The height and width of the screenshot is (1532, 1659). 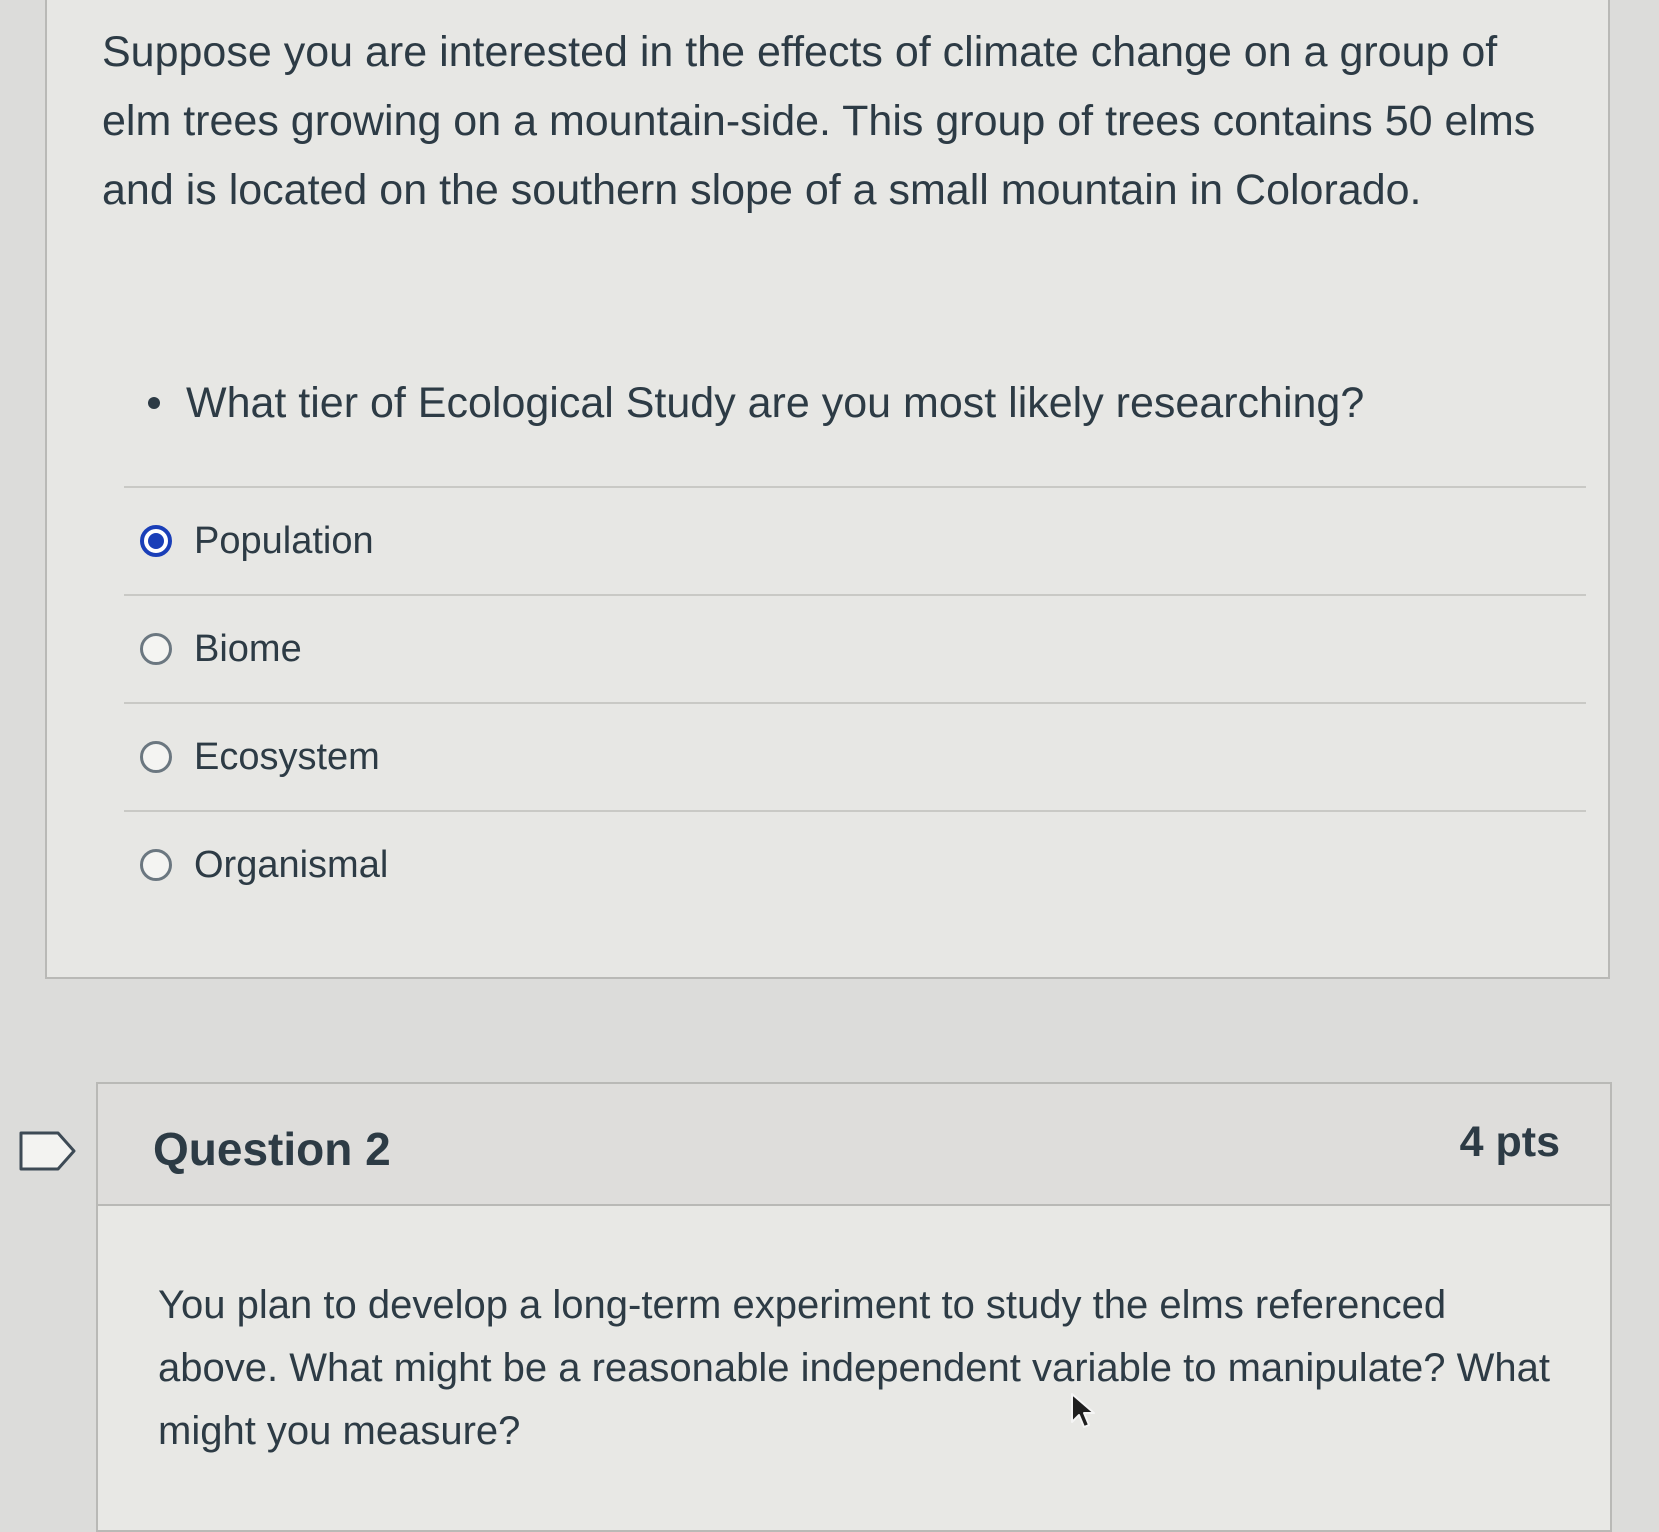 I want to click on question-2-title: Question 2, so click(x=272, y=1149).